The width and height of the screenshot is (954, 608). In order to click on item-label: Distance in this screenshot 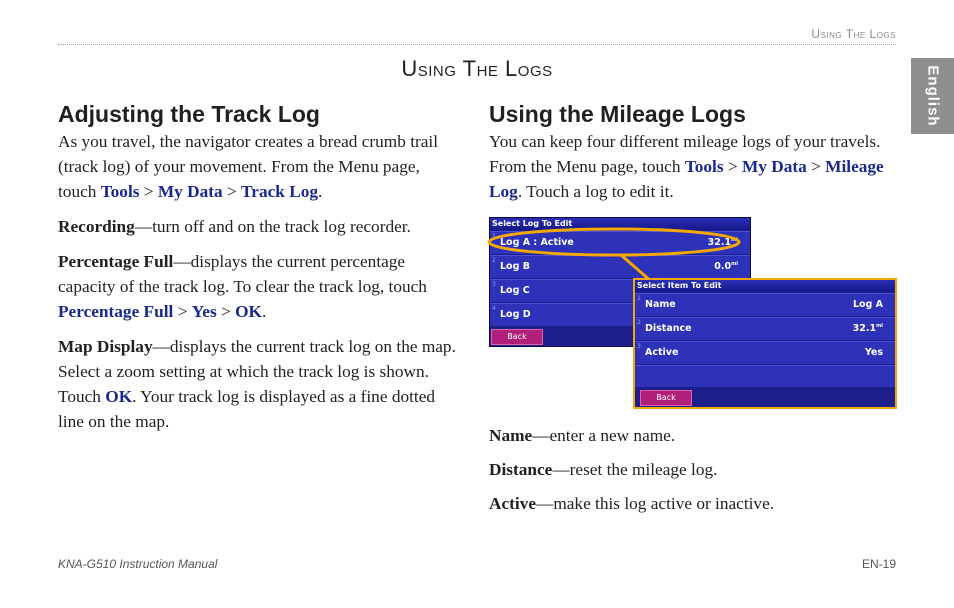, I will do `click(668, 328)`.